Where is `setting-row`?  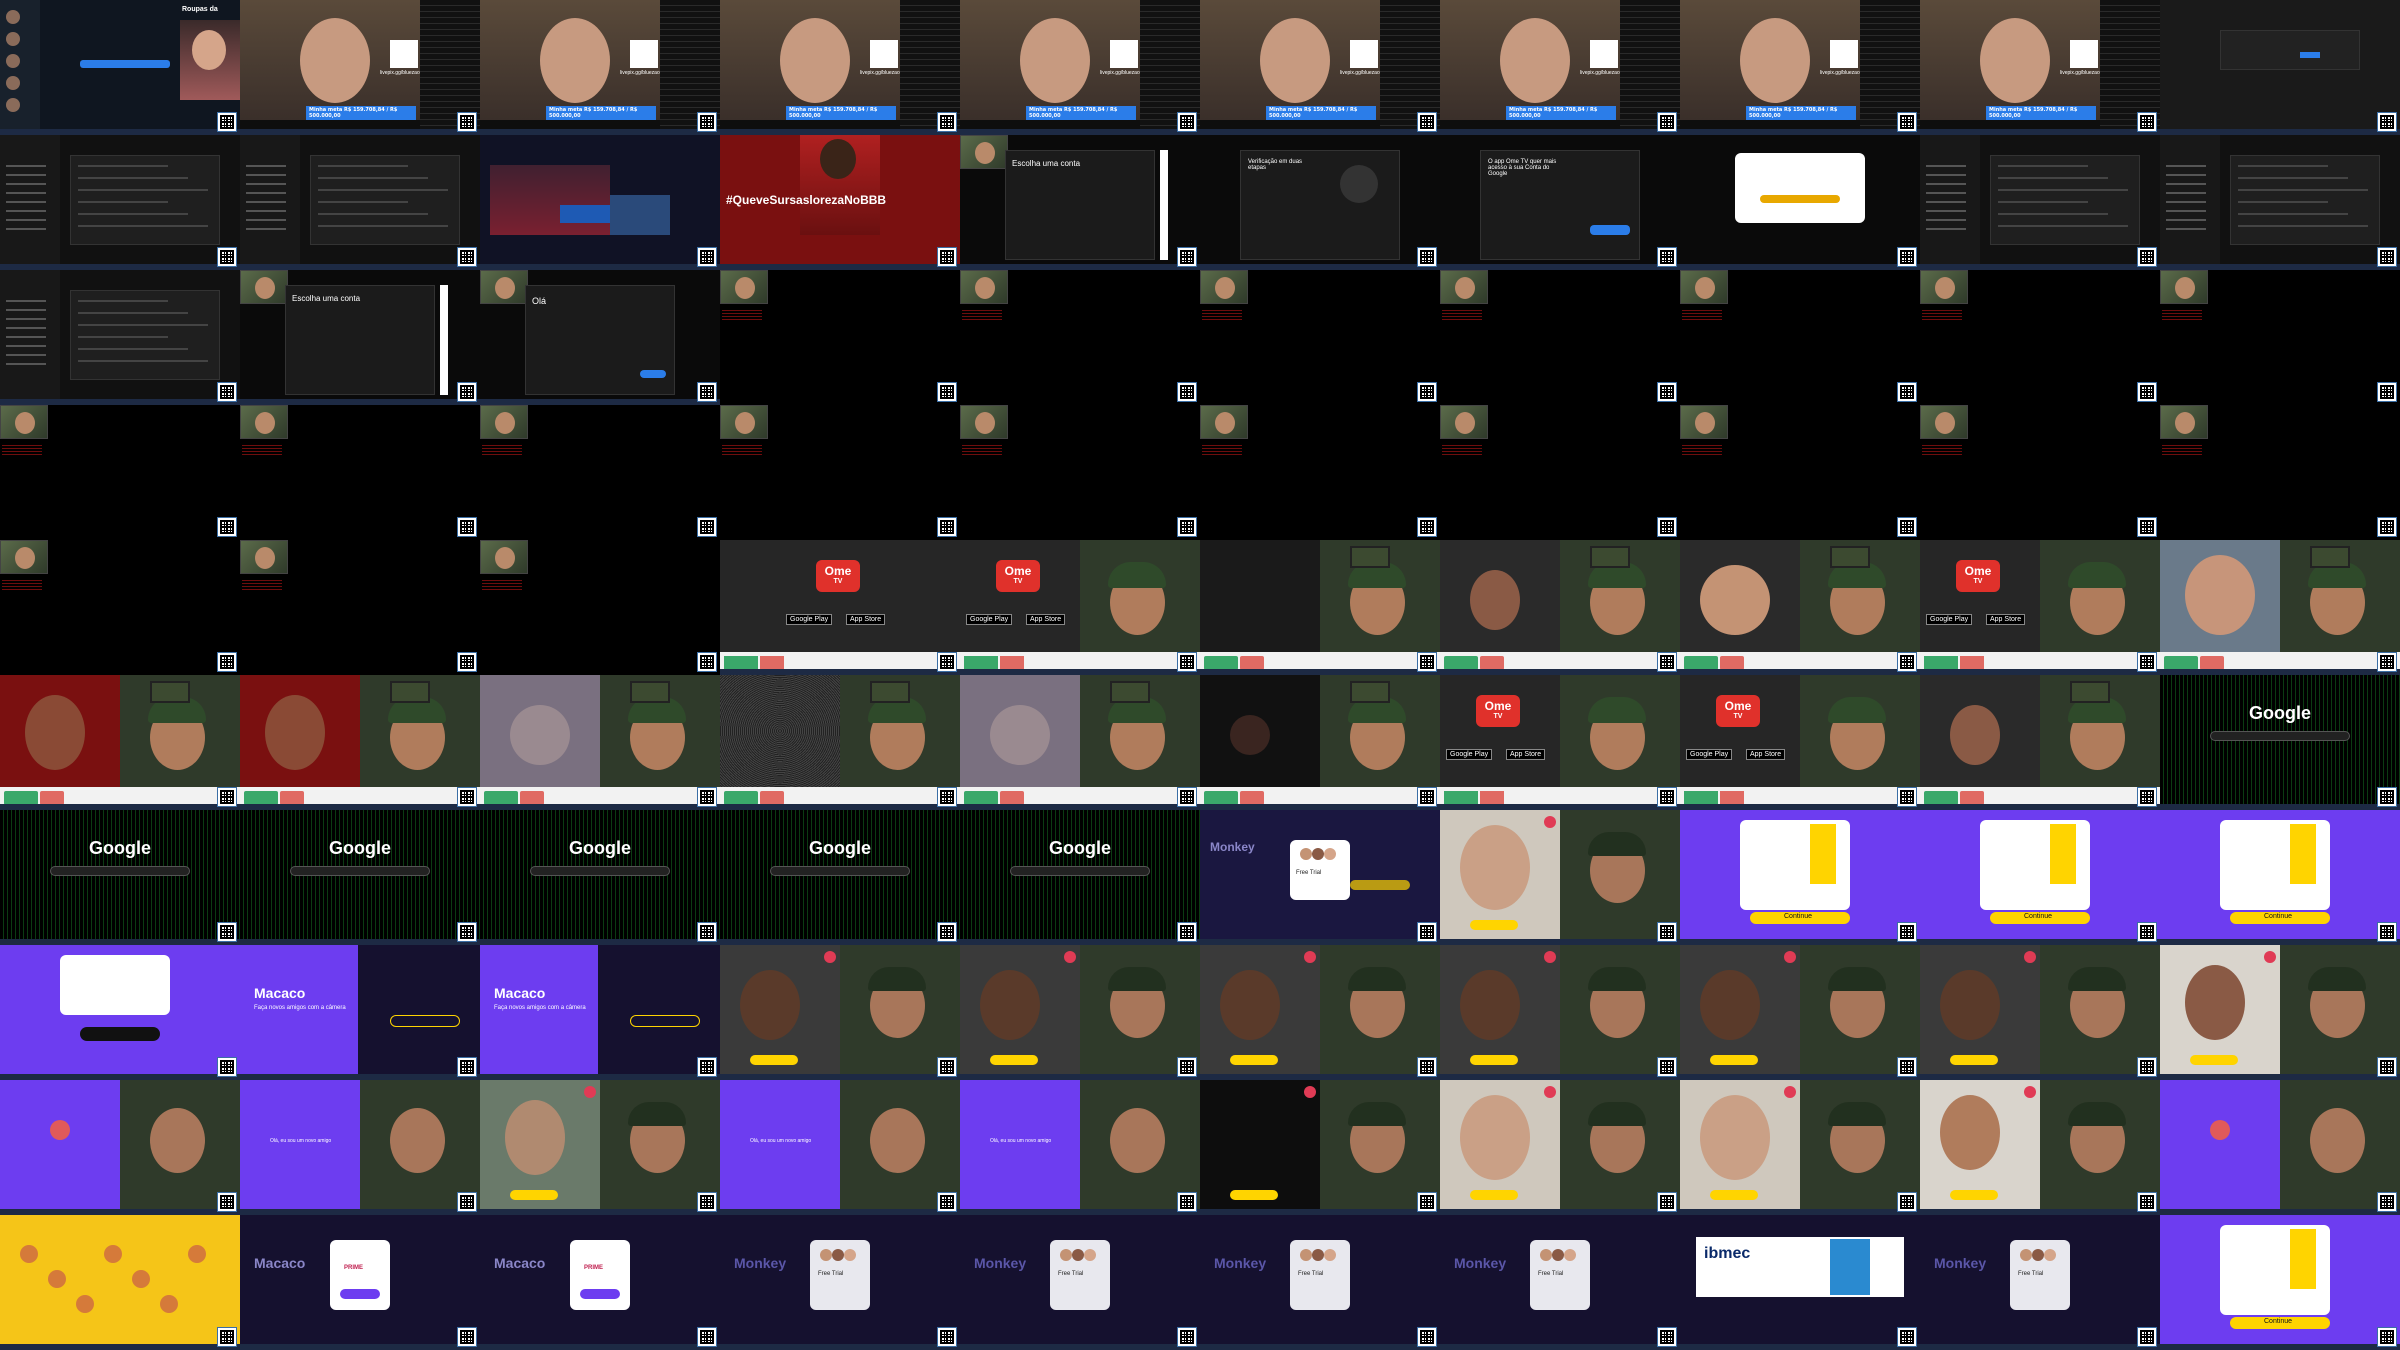
setting-row is located at coordinates (2063, 226).